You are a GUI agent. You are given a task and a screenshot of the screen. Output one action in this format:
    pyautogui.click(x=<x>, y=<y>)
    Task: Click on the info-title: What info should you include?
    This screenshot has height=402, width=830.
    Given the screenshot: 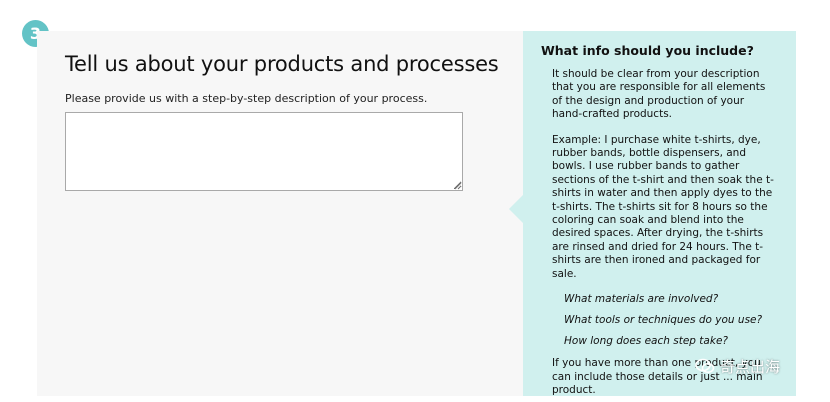 What is the action you would take?
    pyautogui.click(x=647, y=50)
    